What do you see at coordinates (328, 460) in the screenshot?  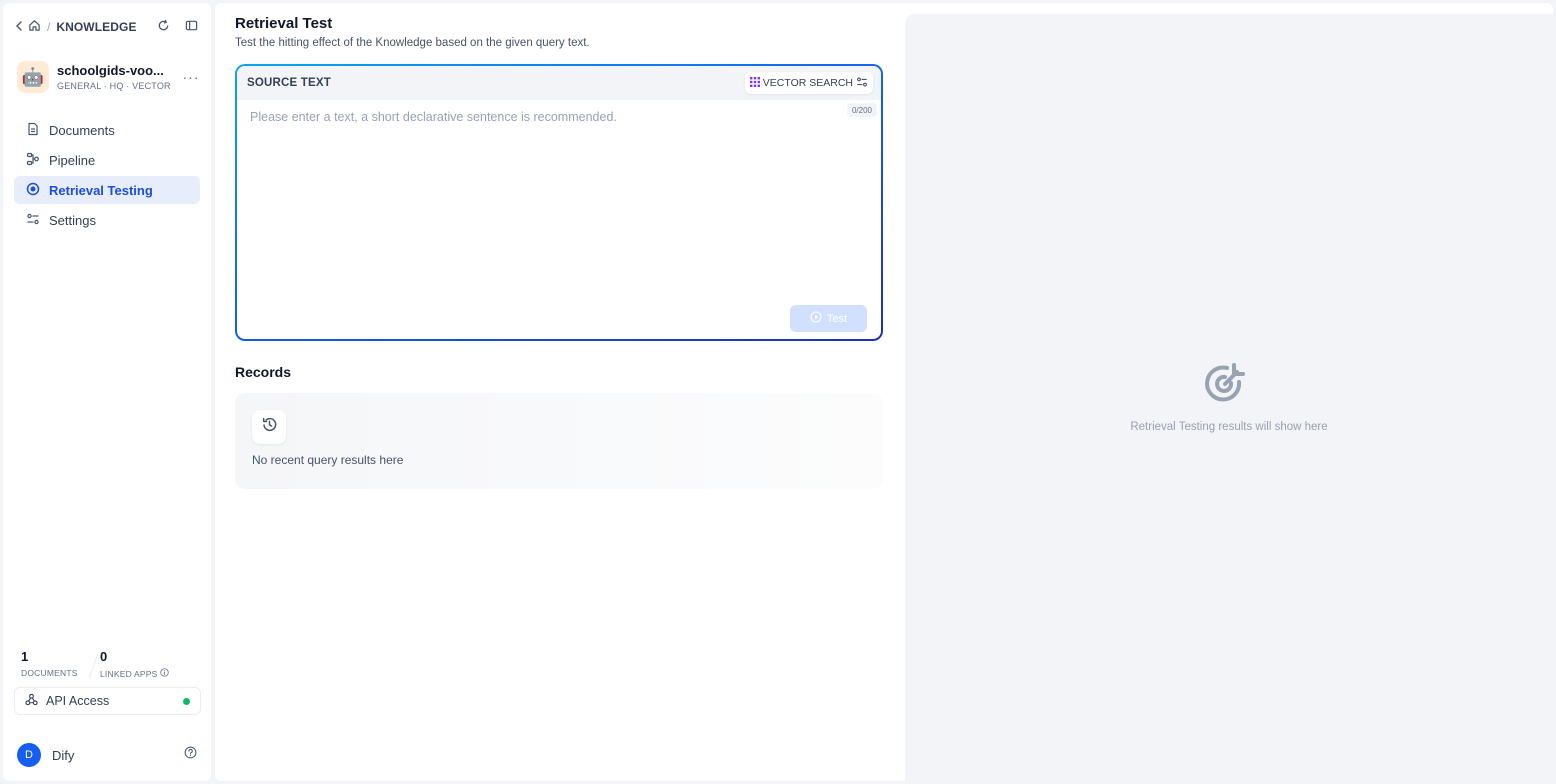 I see `records-empty-text: No recent query results here` at bounding box center [328, 460].